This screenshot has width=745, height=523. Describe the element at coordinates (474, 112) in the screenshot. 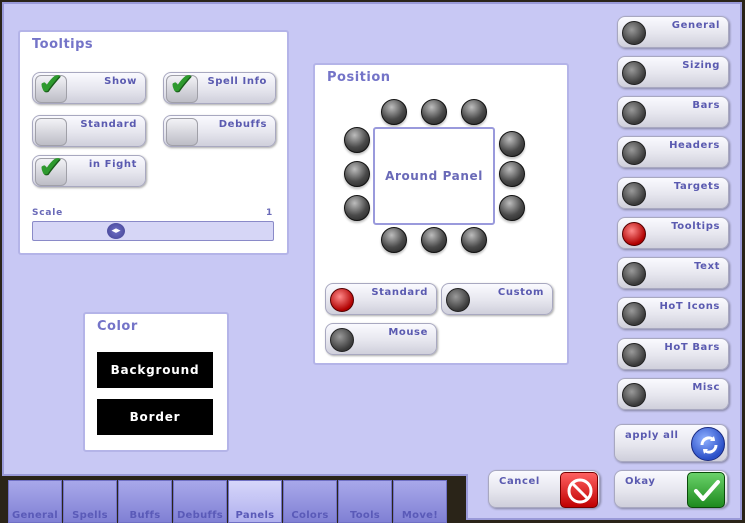

I see `anchor-top-right-knob` at that location.